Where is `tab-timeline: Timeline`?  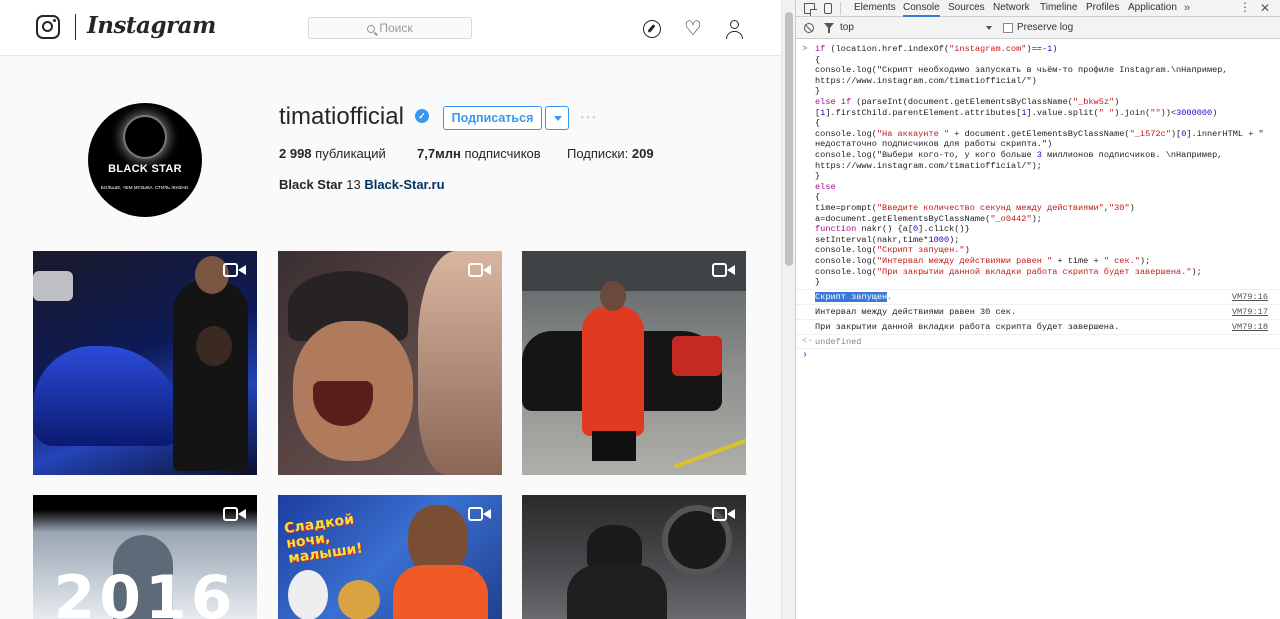 tab-timeline: Timeline is located at coordinates (1058, 8).